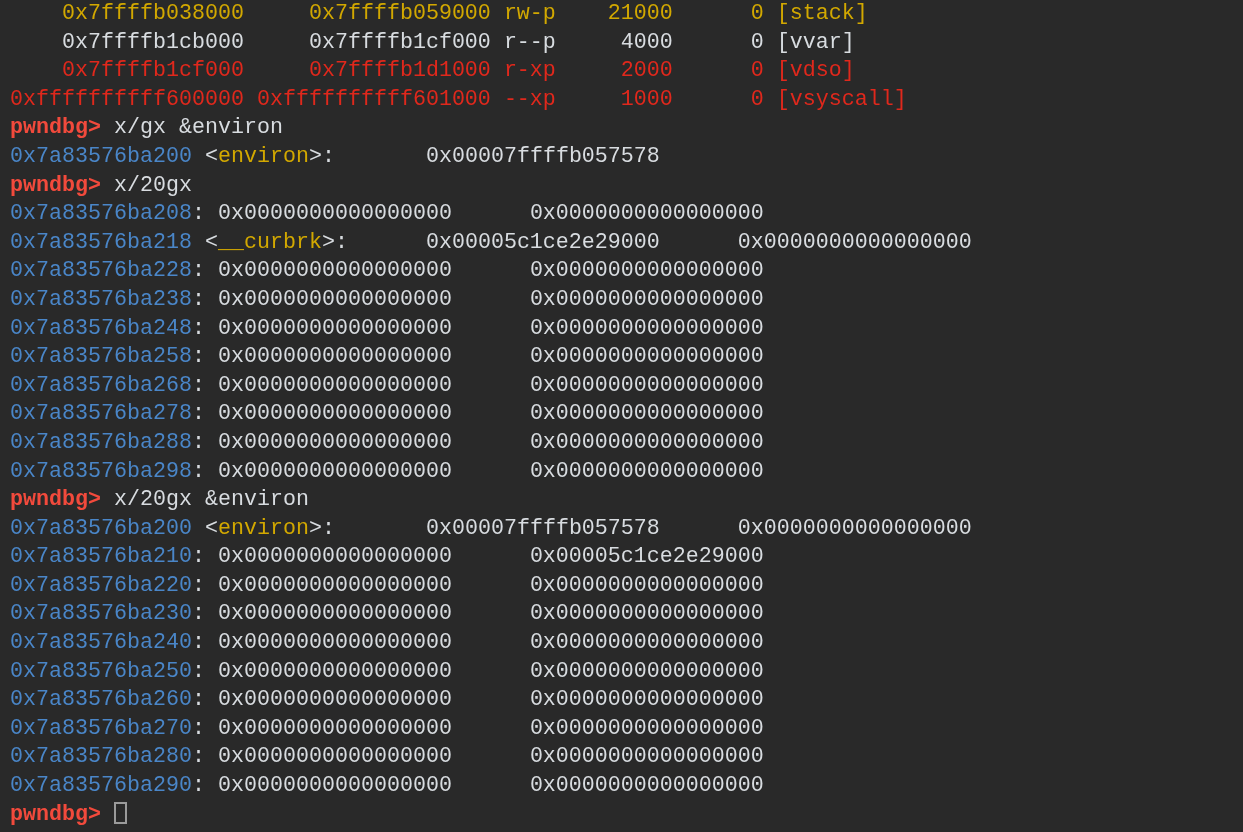 This screenshot has height=832, width=1243. What do you see at coordinates (101, 414) in the screenshot?
I see `memory-address: 0x7a83576ba278` at bounding box center [101, 414].